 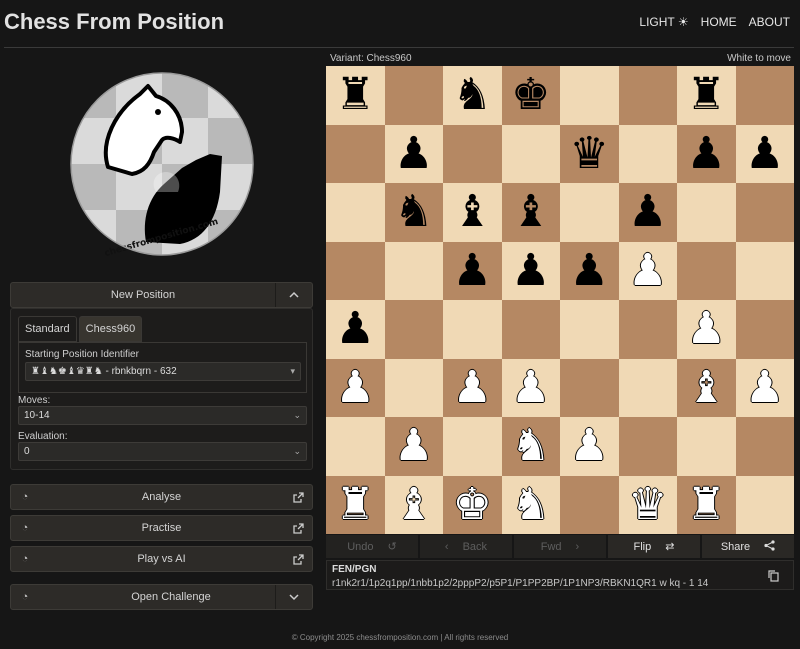 I want to click on black-queen-icon: ♛, so click(x=589, y=153).